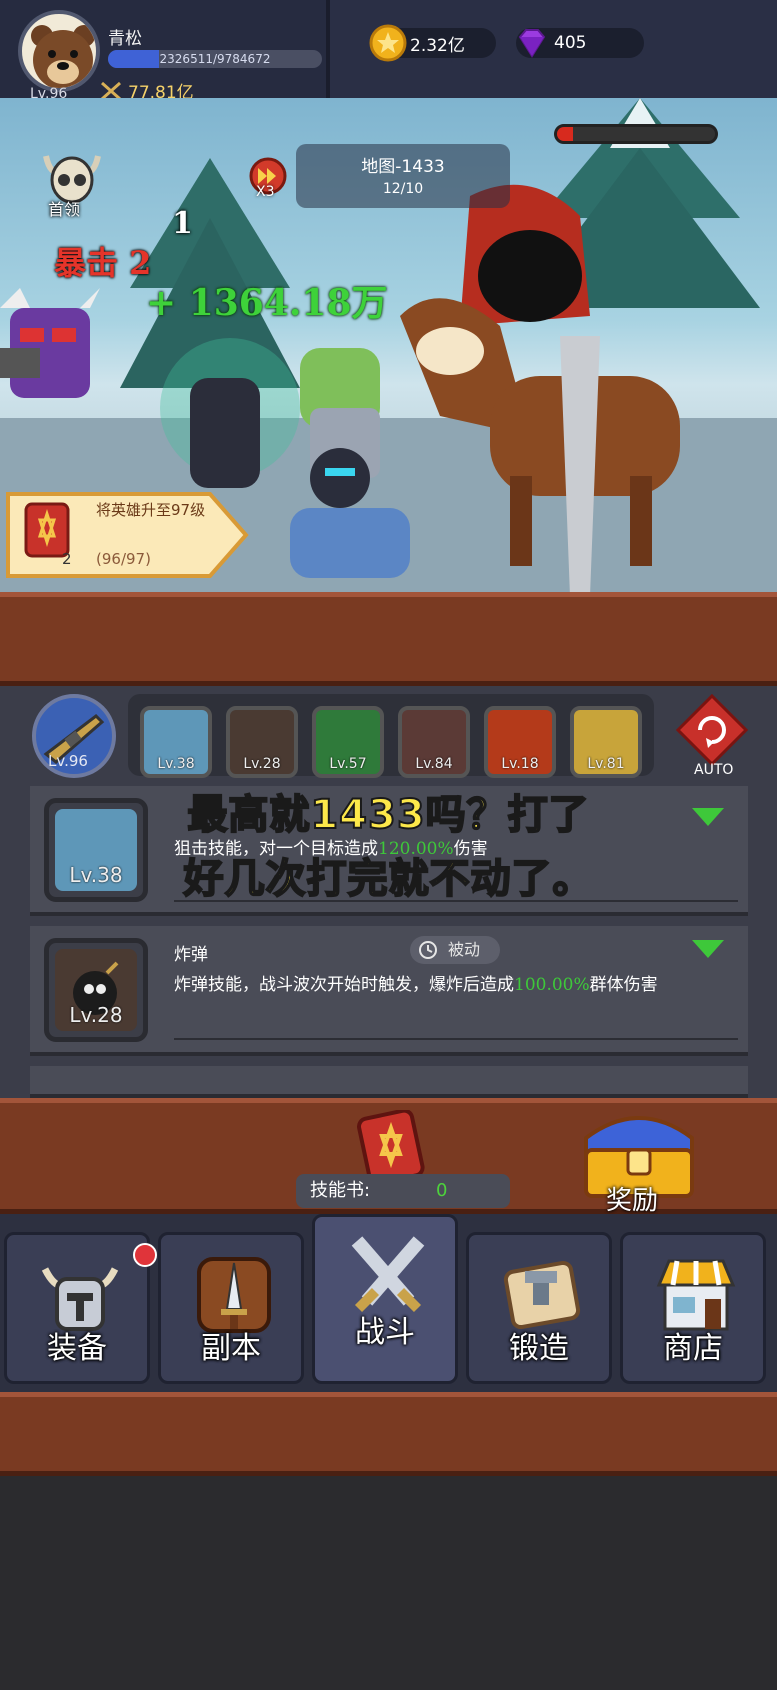  Describe the element at coordinates (540, 388) in the screenshot. I see `hooded-rider-boss-icon` at that location.